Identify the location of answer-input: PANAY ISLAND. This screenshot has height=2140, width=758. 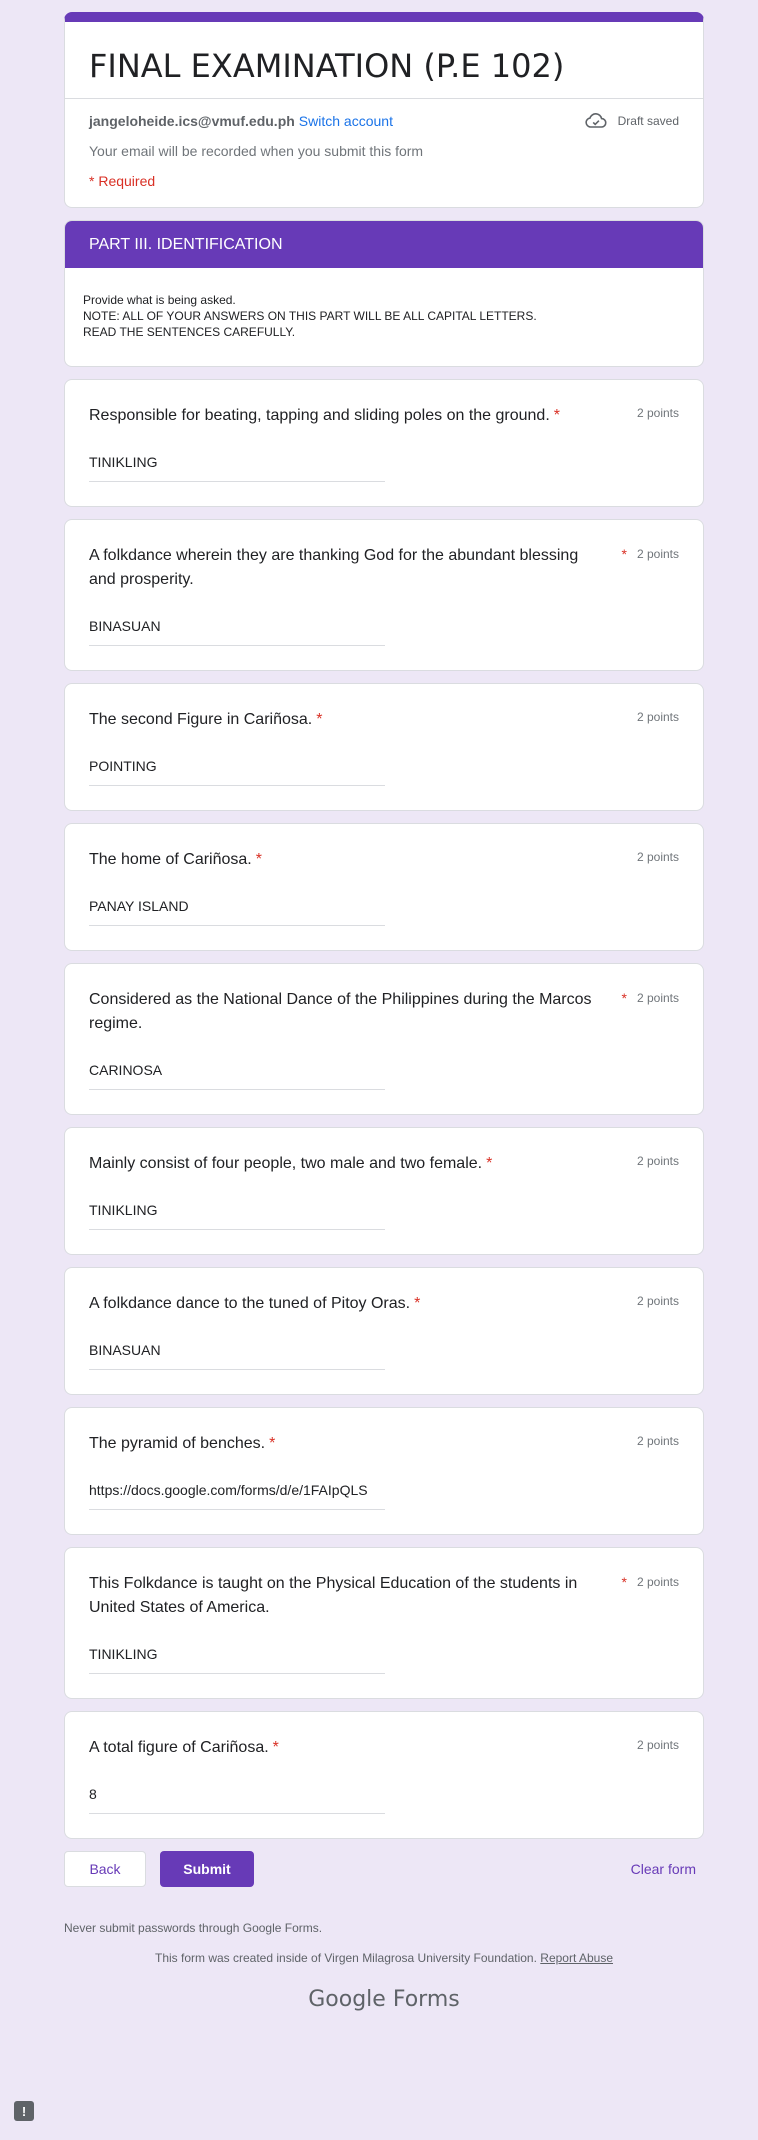
(237, 912).